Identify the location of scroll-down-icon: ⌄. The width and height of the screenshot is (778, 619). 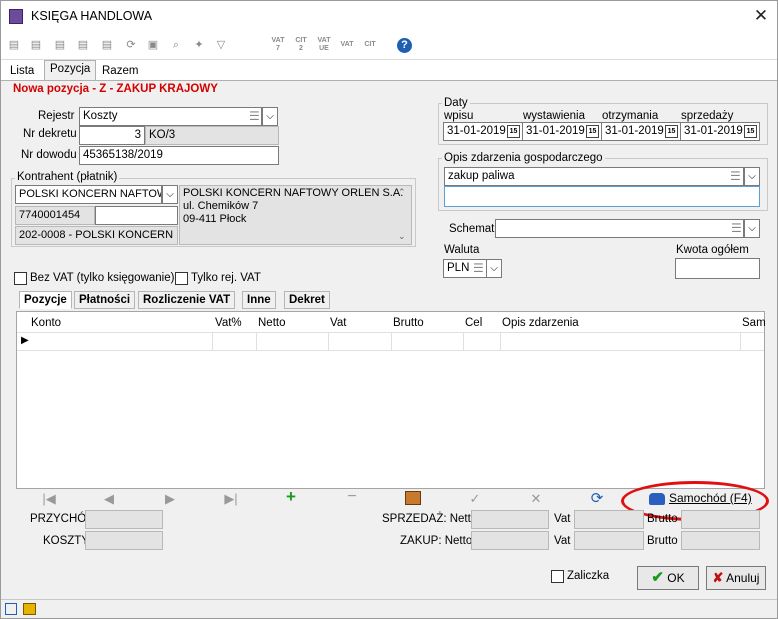
(402, 236).